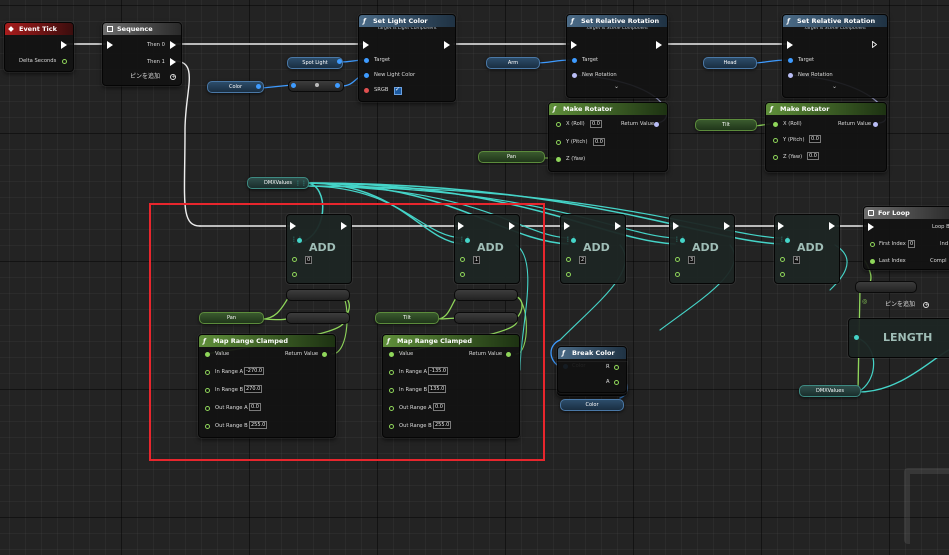 This screenshot has height=555, width=949. What do you see at coordinates (592, 405) in the screenshot?
I see `color-variable-2: Color` at bounding box center [592, 405].